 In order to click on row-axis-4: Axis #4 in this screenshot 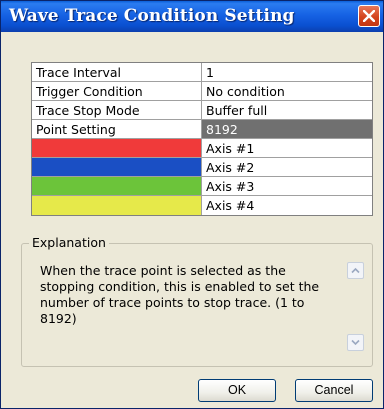, I will do `click(202, 205)`.